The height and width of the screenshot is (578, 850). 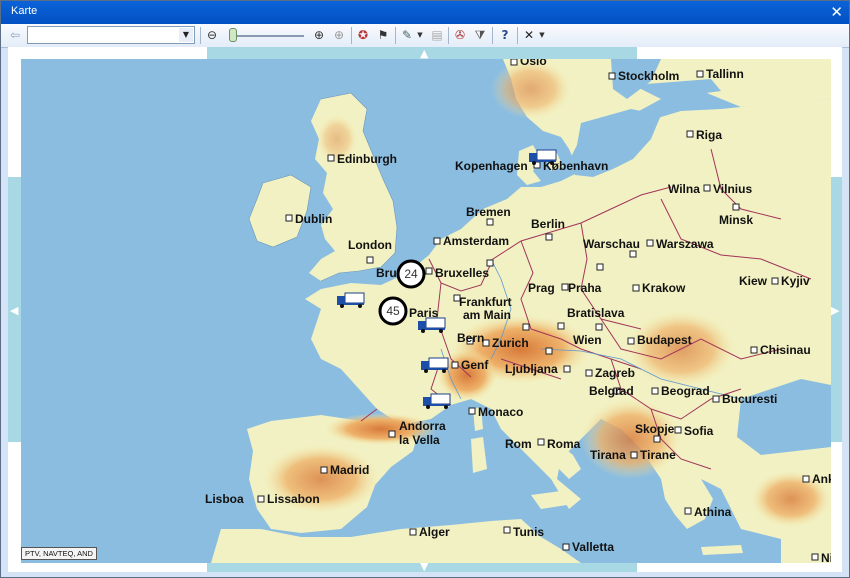 I want to click on city-label: Genf, so click(x=475, y=365).